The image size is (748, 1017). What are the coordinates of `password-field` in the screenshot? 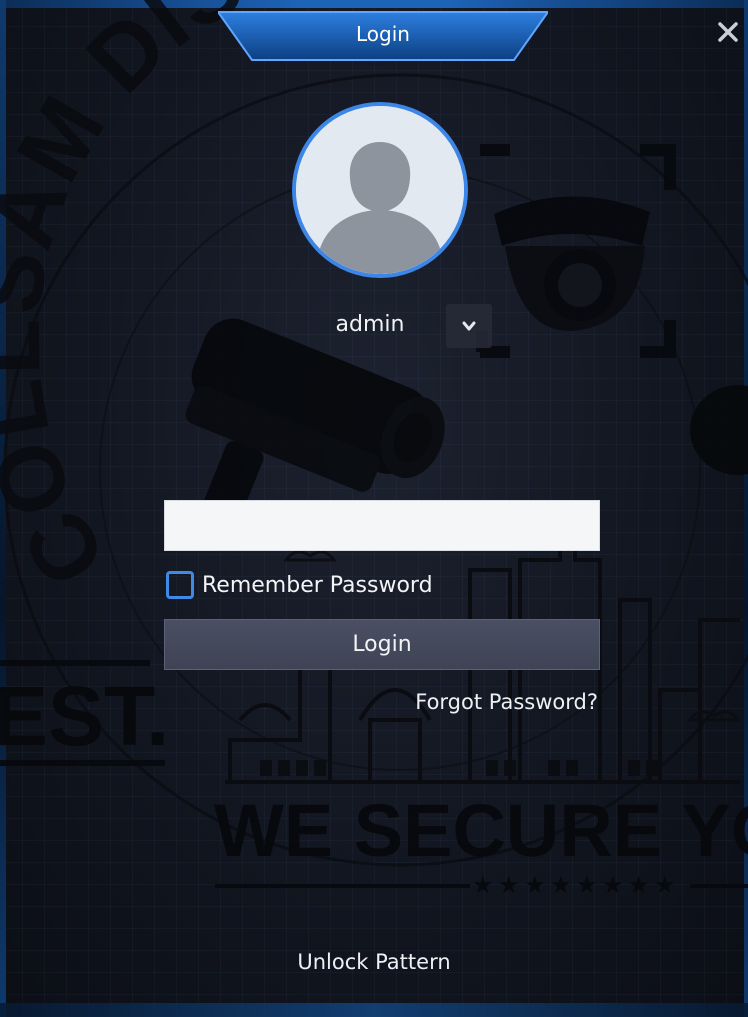 It's located at (382, 525).